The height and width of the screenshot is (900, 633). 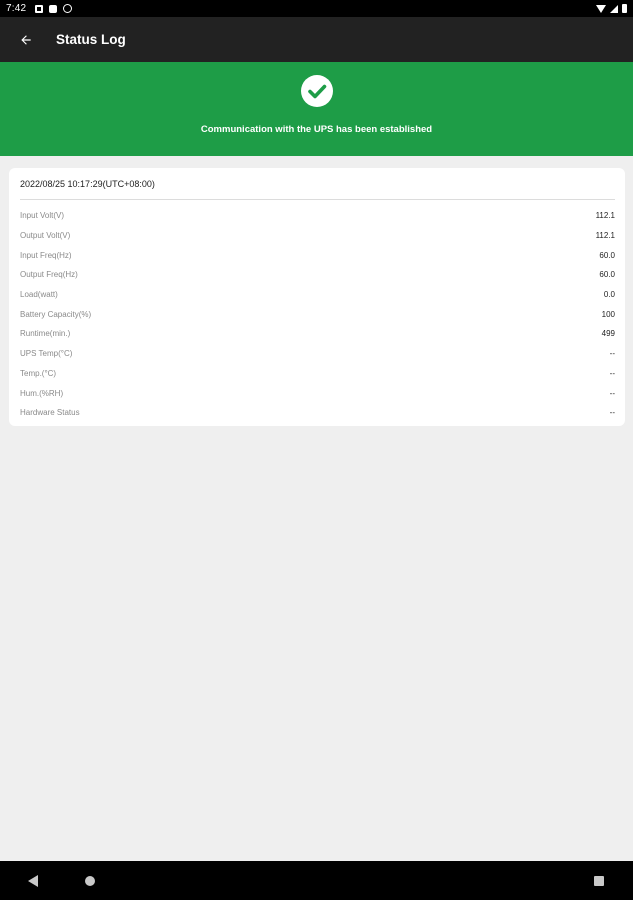 I want to click on log-row: Load(watt) 0.0, so click(x=317, y=295).